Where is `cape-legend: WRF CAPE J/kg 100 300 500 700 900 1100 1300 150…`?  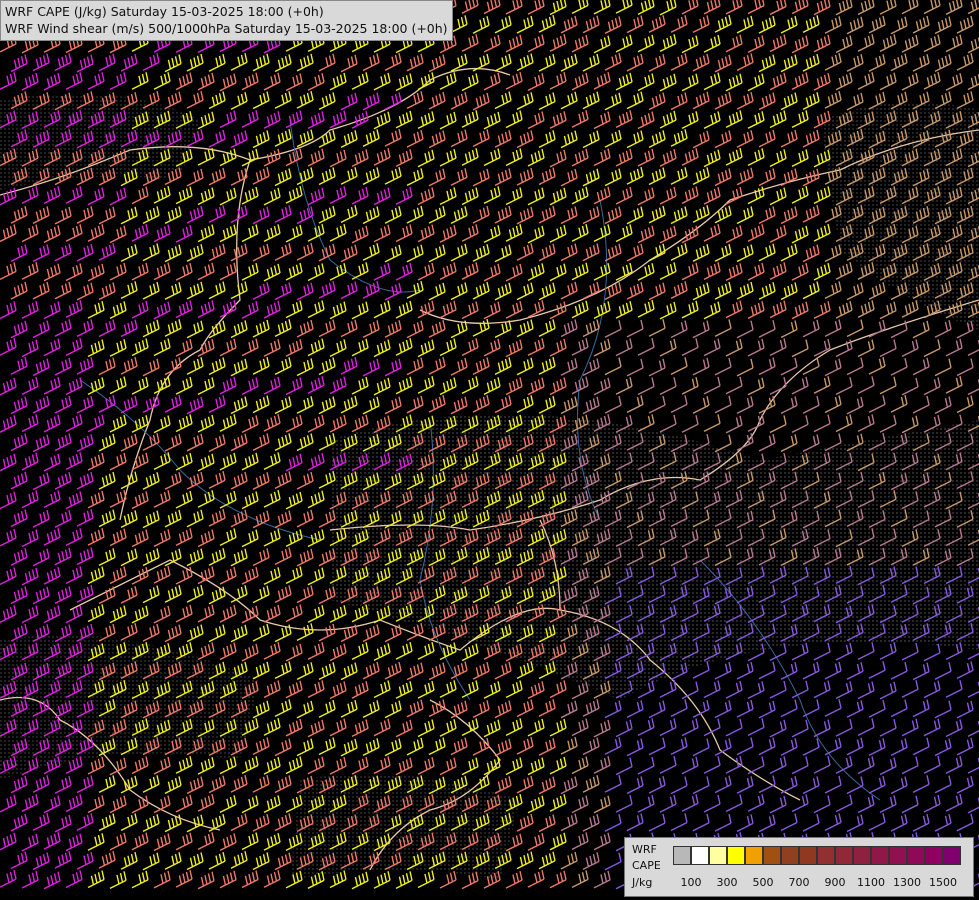 cape-legend: WRF CAPE J/kg 100 300 500 700 900 1100 1300 150… is located at coordinates (799, 867).